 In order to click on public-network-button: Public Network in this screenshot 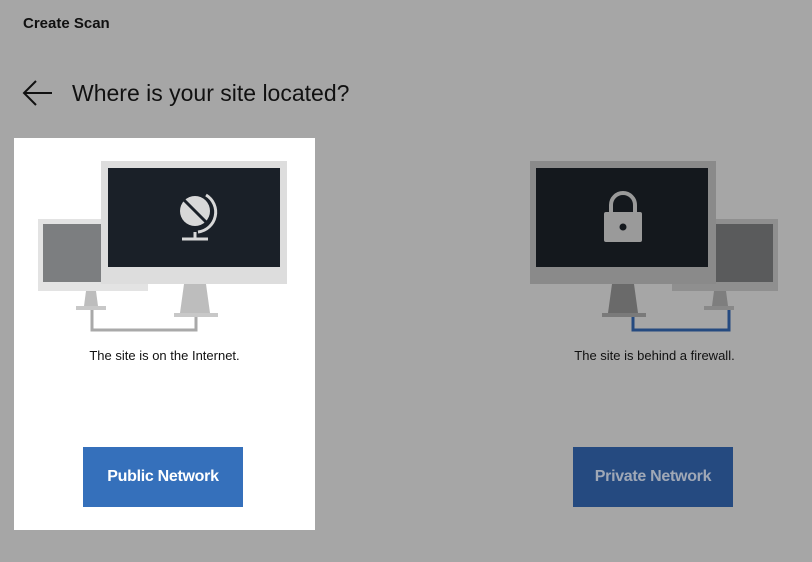, I will do `click(163, 477)`.